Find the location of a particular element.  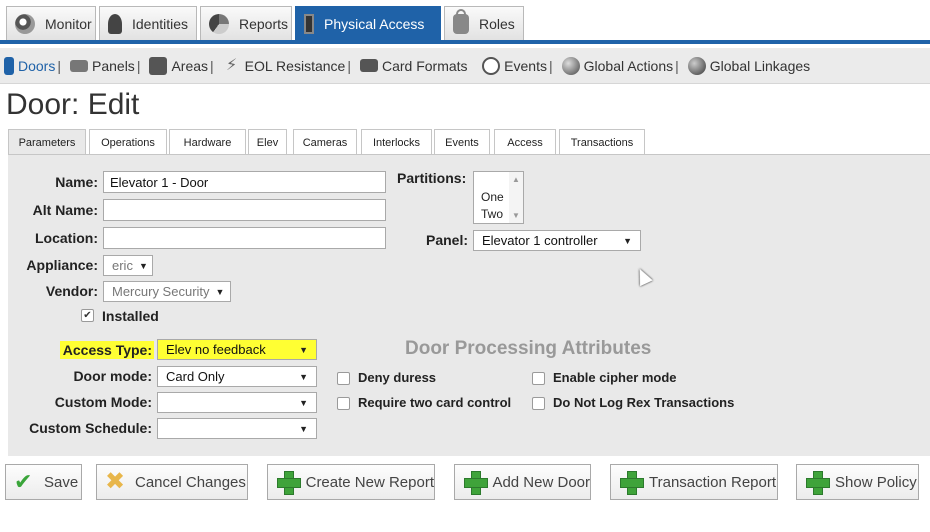

tab-monitor-label: Monitor is located at coordinates (68, 23).